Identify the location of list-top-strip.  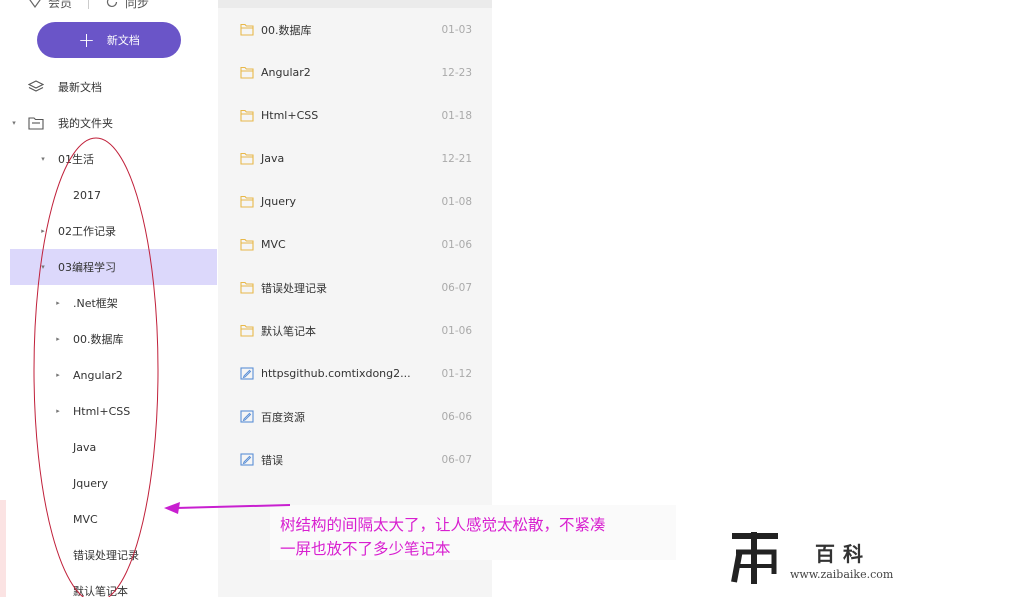
(355, 4).